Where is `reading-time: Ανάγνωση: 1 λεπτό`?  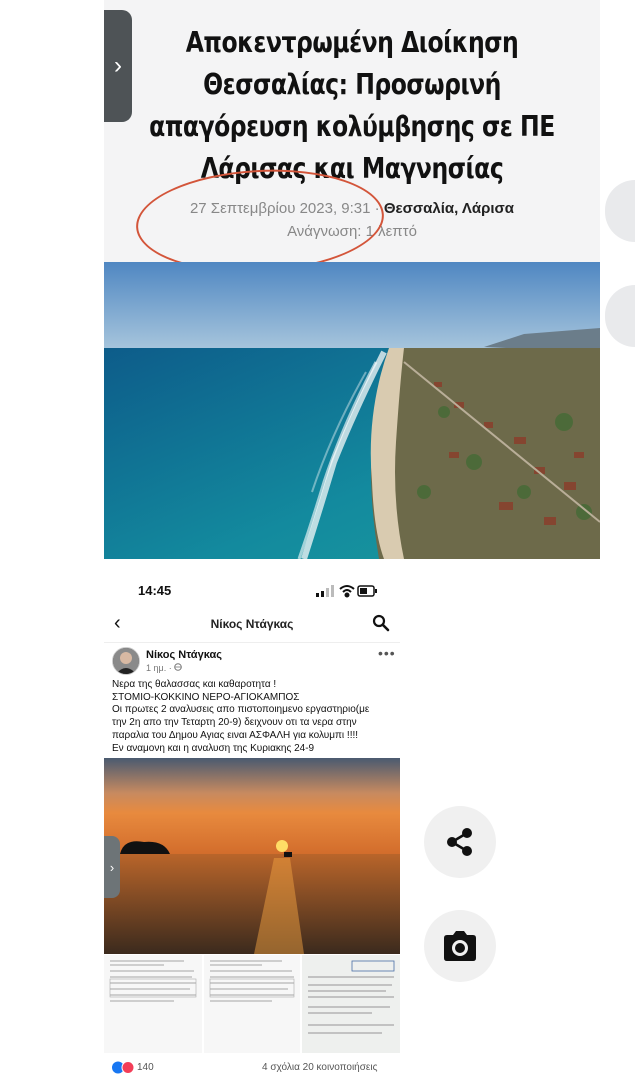
reading-time: Ανάγνωση: 1 λεπτό is located at coordinates (352, 231).